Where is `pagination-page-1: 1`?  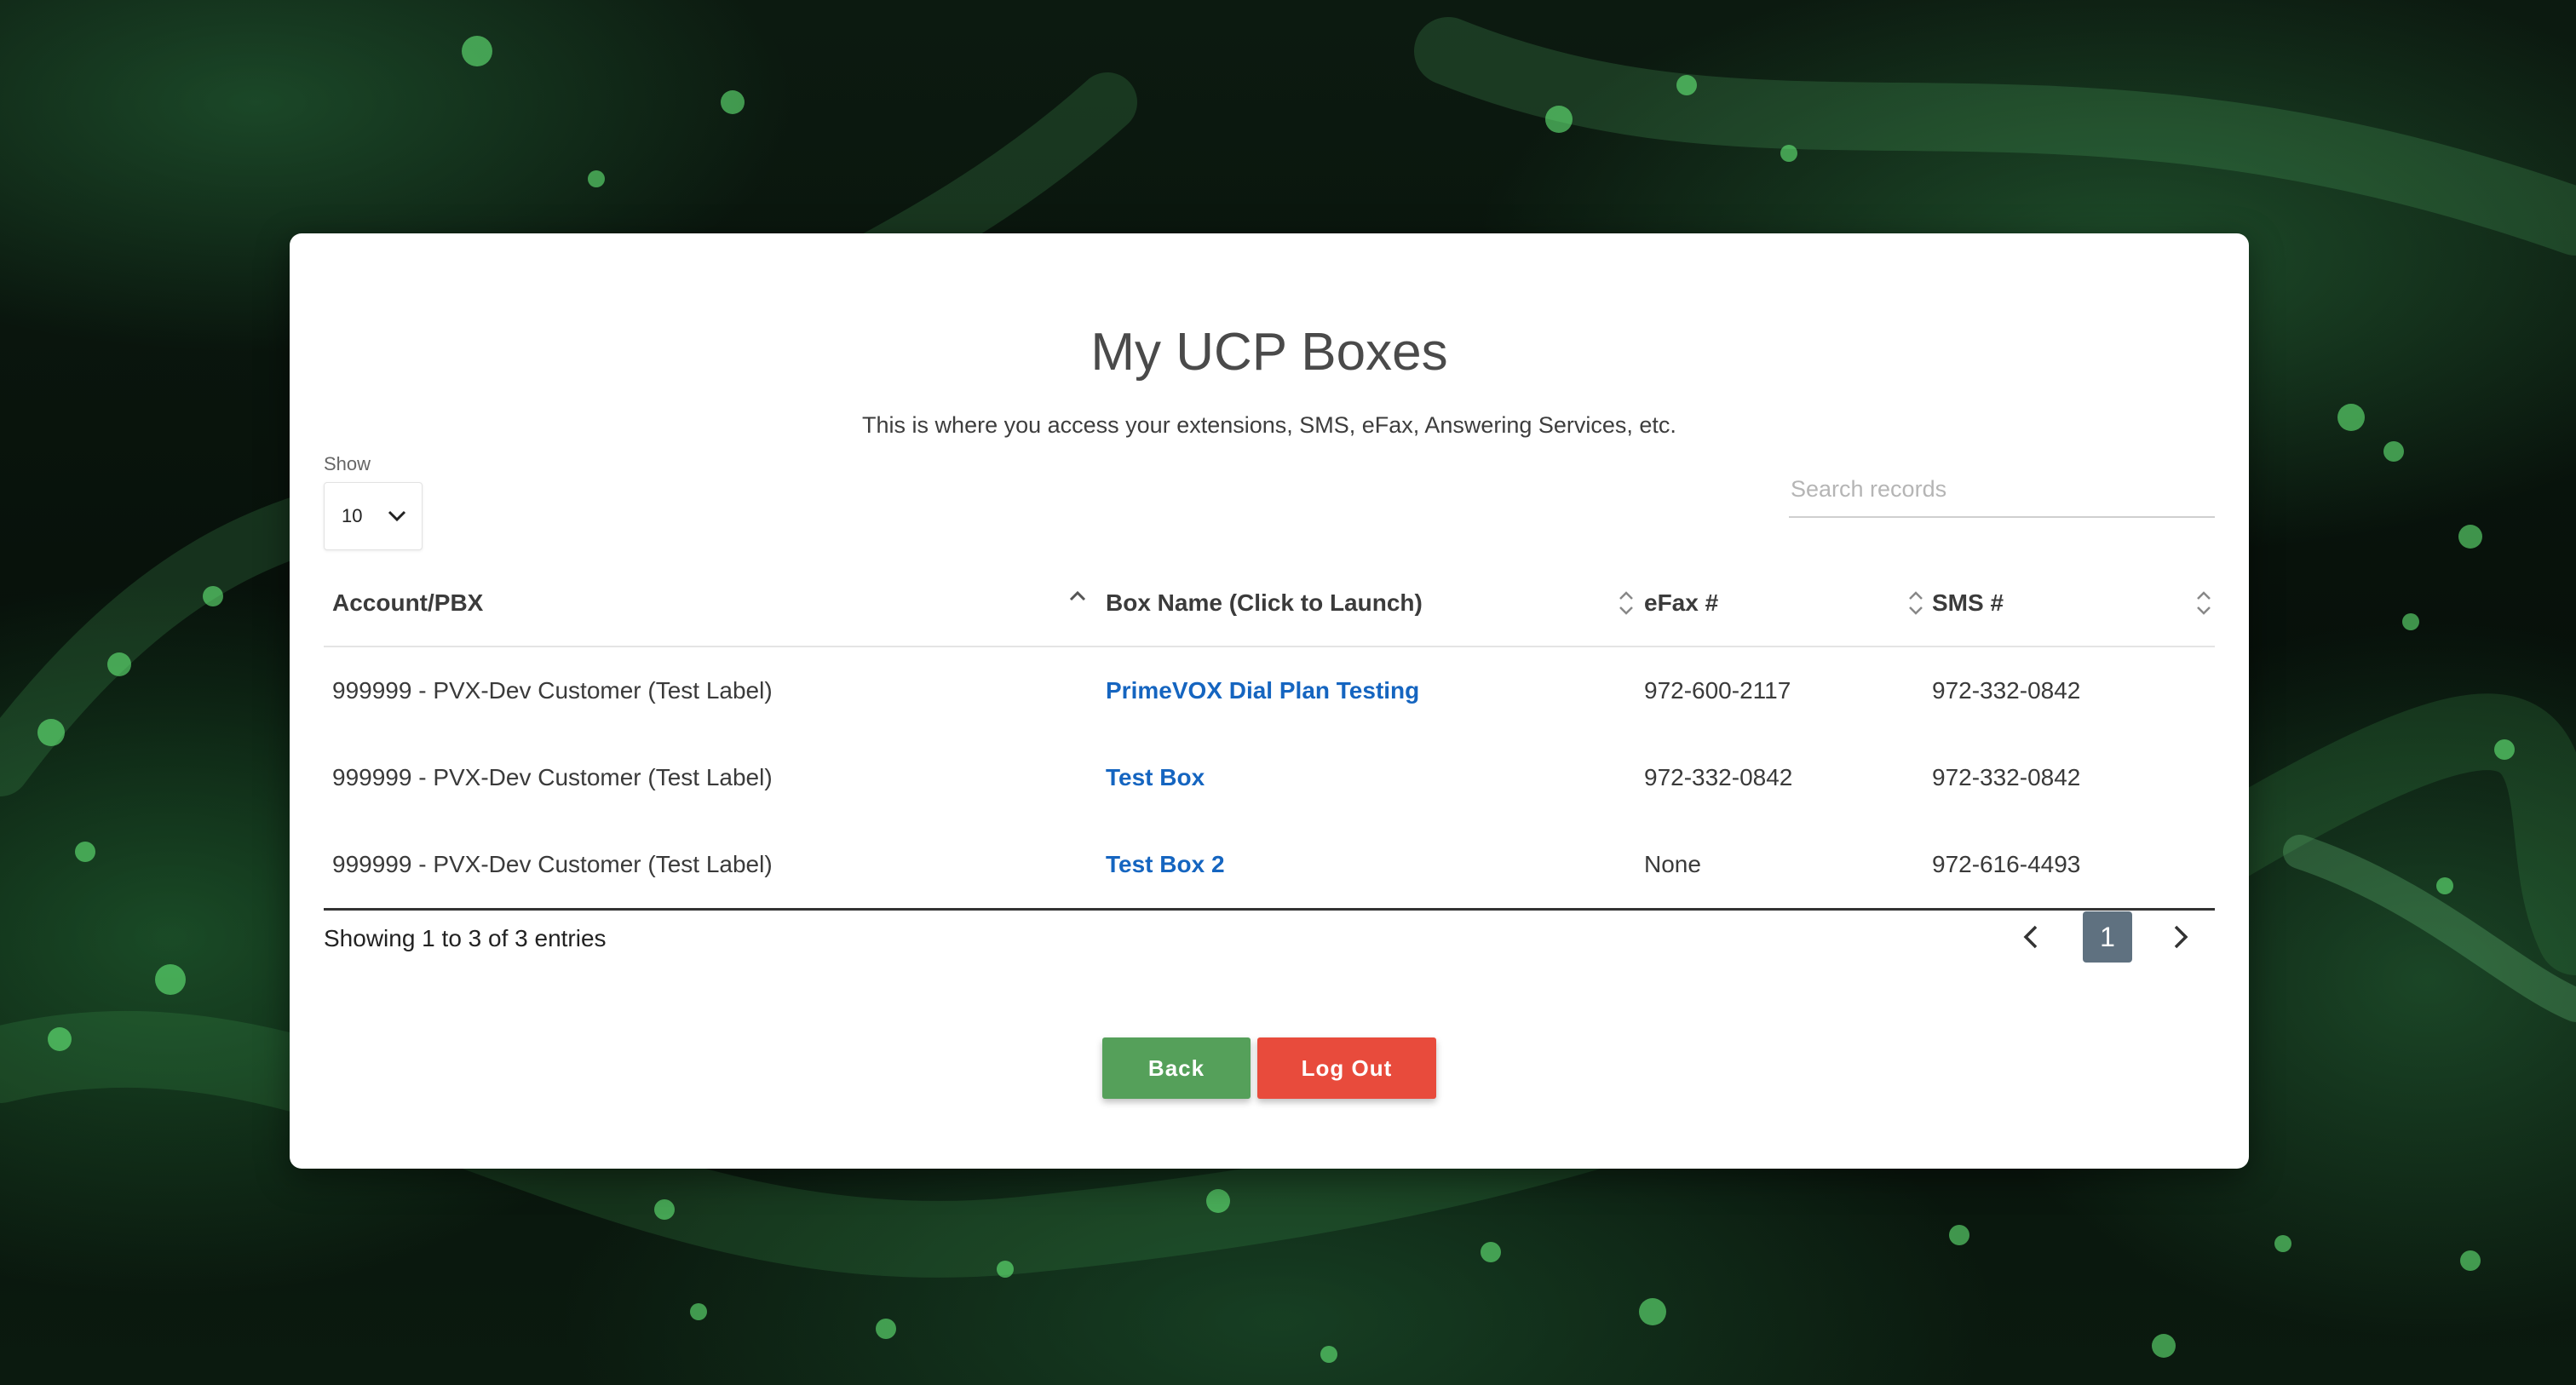 pagination-page-1: 1 is located at coordinates (2107, 937).